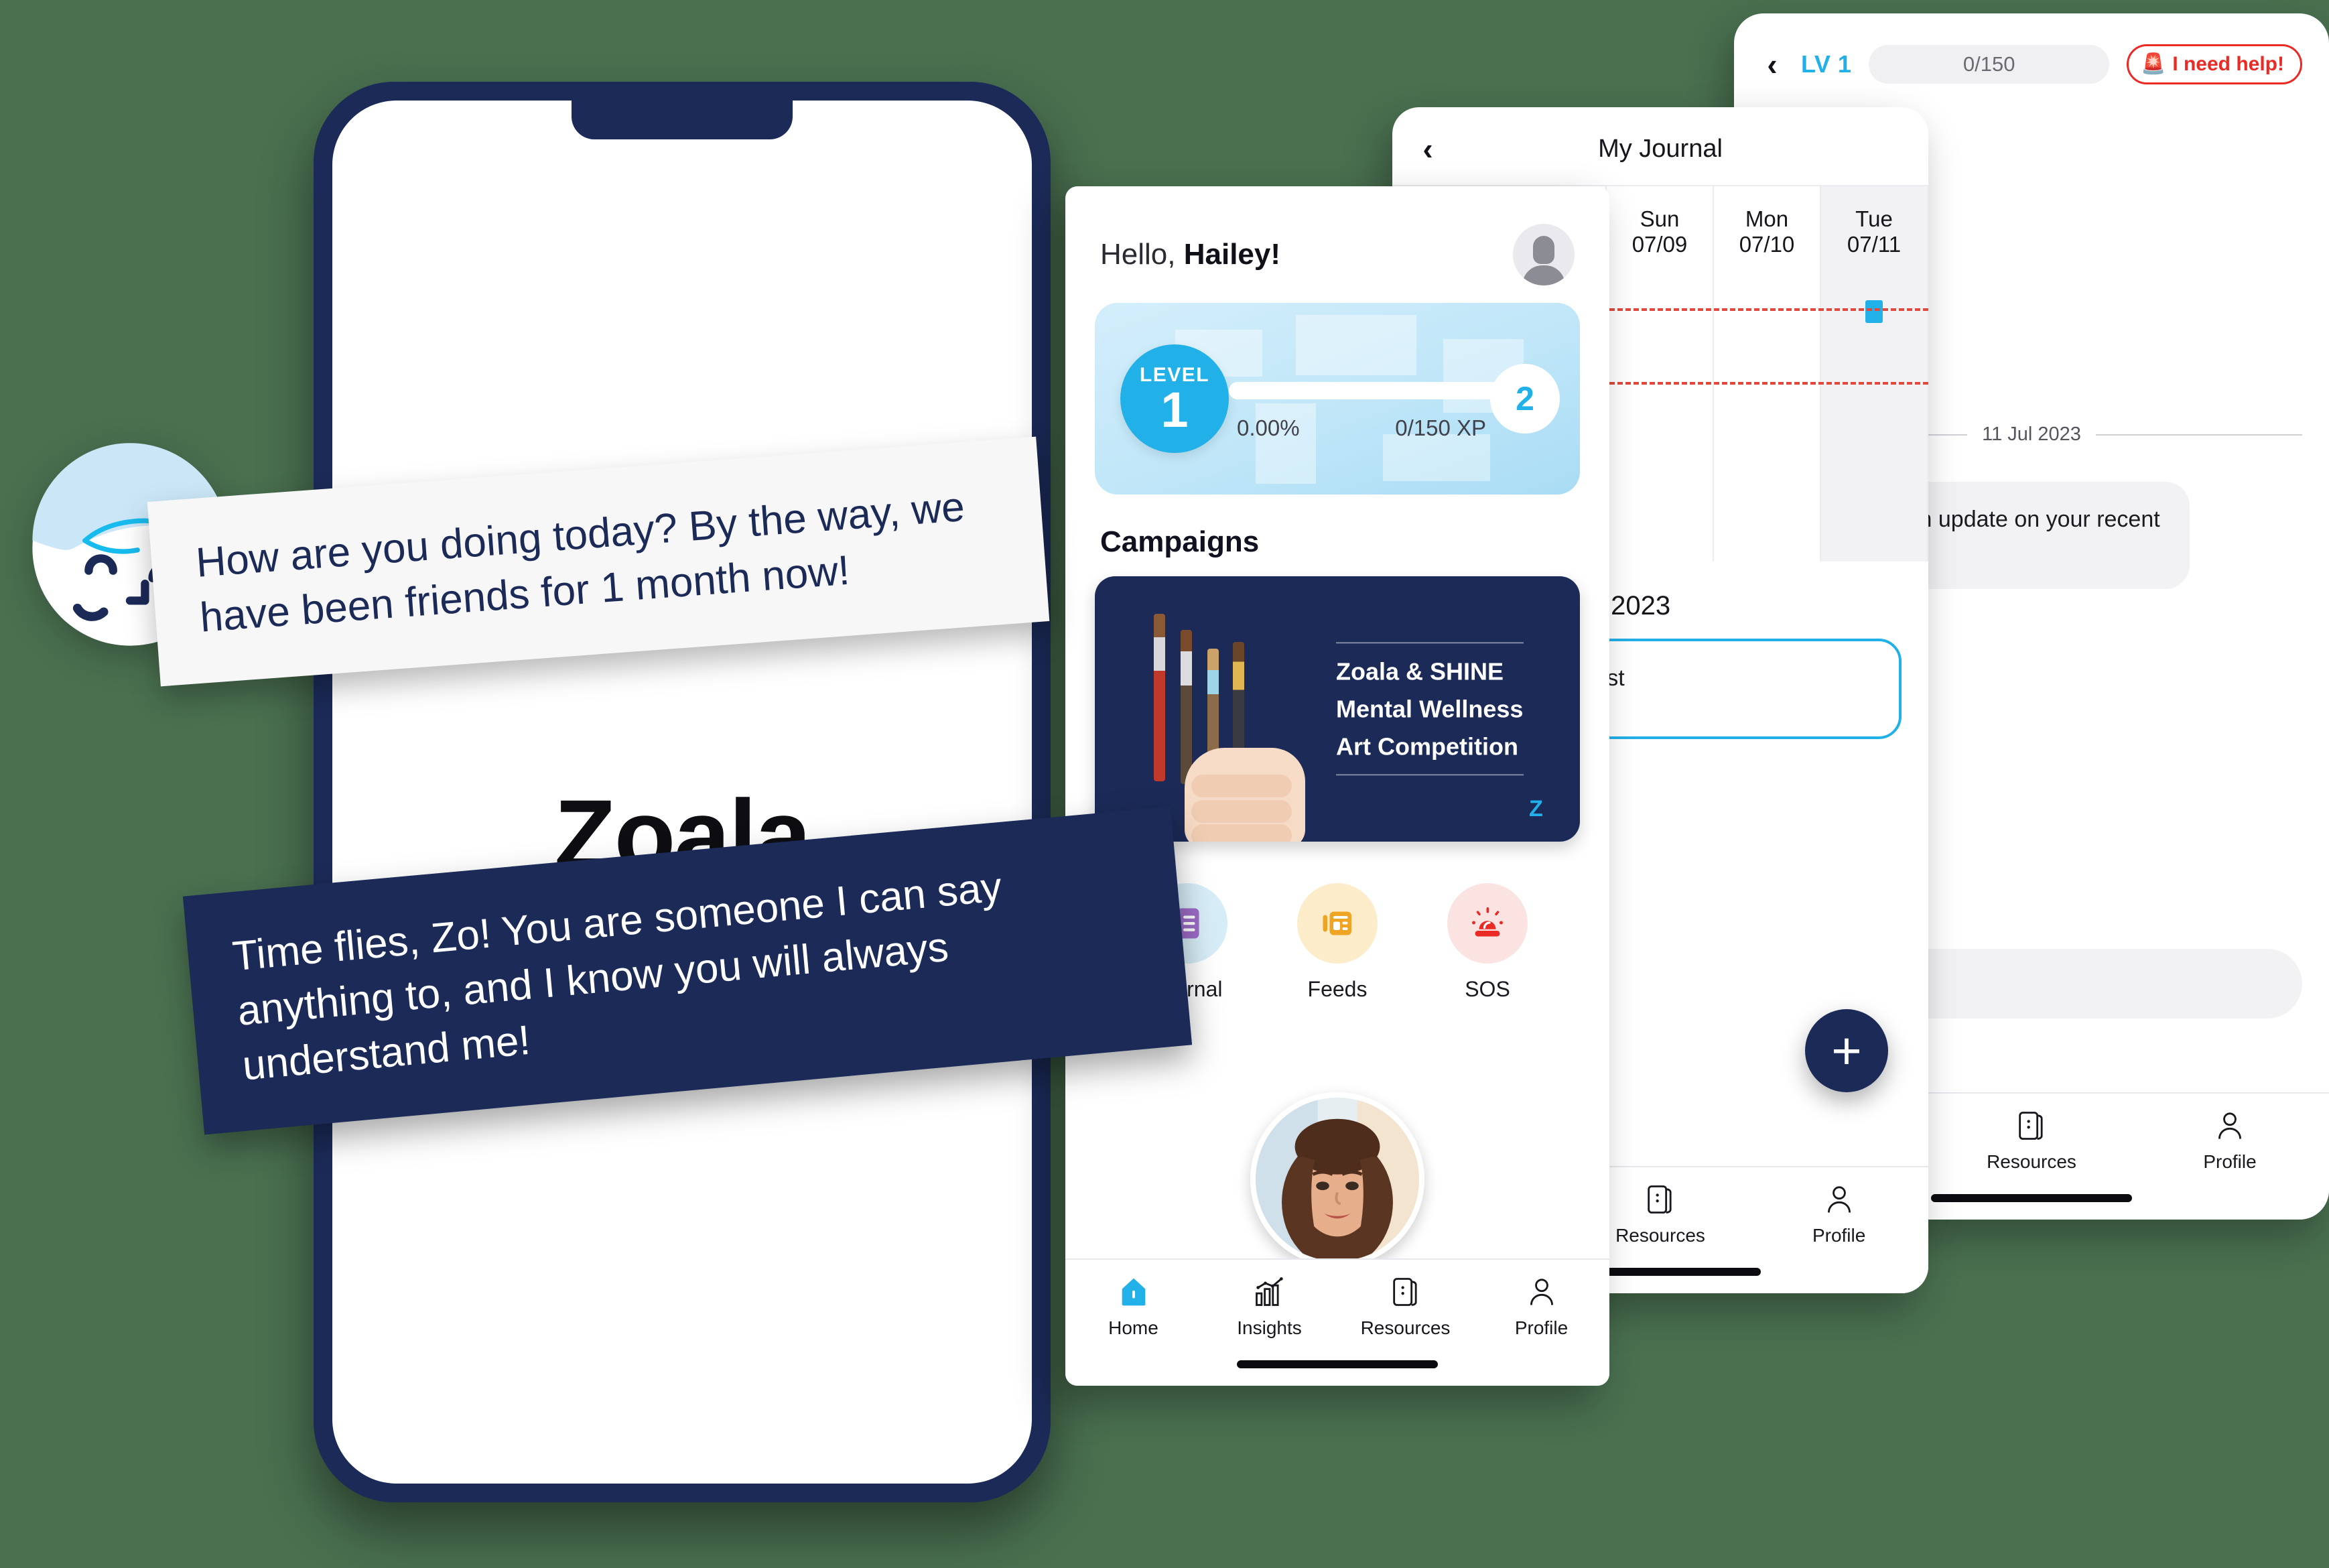 This screenshot has height=1568, width=2329. Describe the element at coordinates (1440, 427) in the screenshot. I see `xp-count: 0/150 XP` at that location.